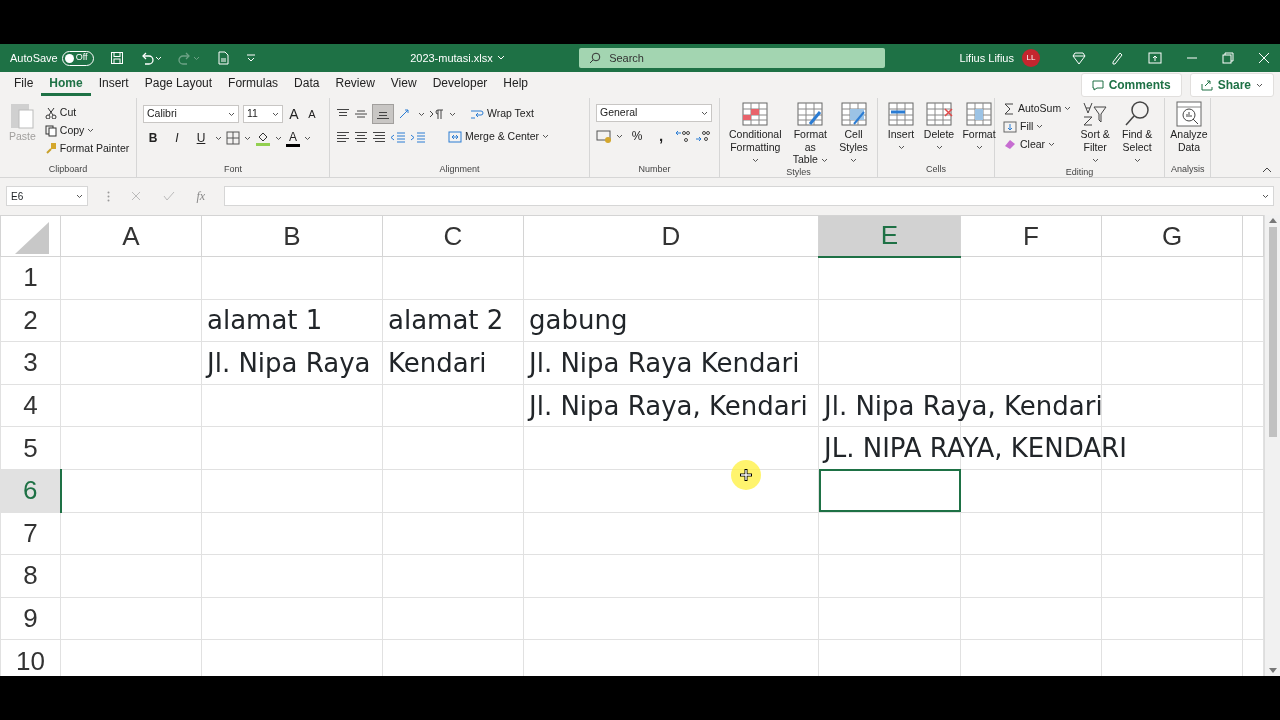 This screenshot has width=1280, height=720. What do you see at coordinates (153, 138) in the screenshot?
I see `bold-button: B` at bounding box center [153, 138].